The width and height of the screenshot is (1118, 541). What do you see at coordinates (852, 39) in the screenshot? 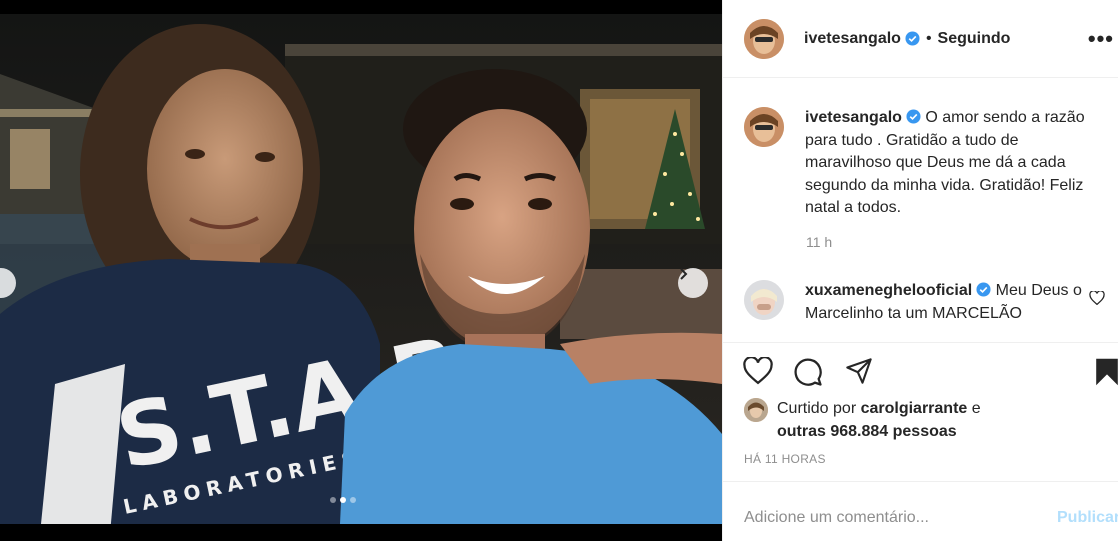
I see `author-username: ivetesangalo` at bounding box center [852, 39].